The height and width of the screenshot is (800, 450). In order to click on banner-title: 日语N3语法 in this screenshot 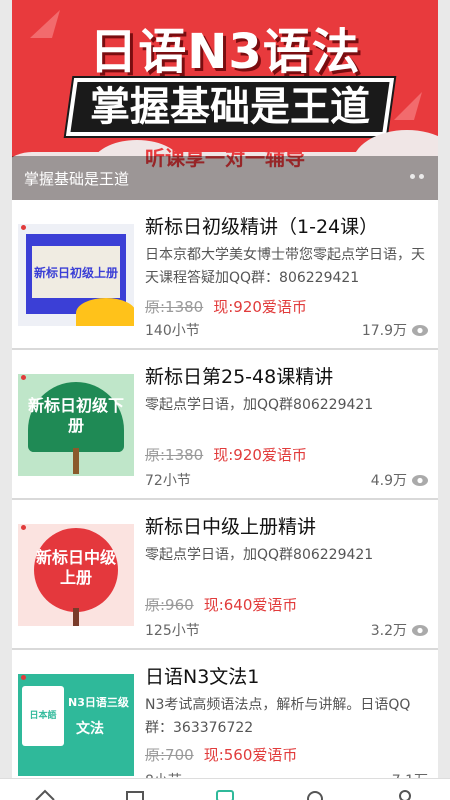, I will do `click(225, 52)`.